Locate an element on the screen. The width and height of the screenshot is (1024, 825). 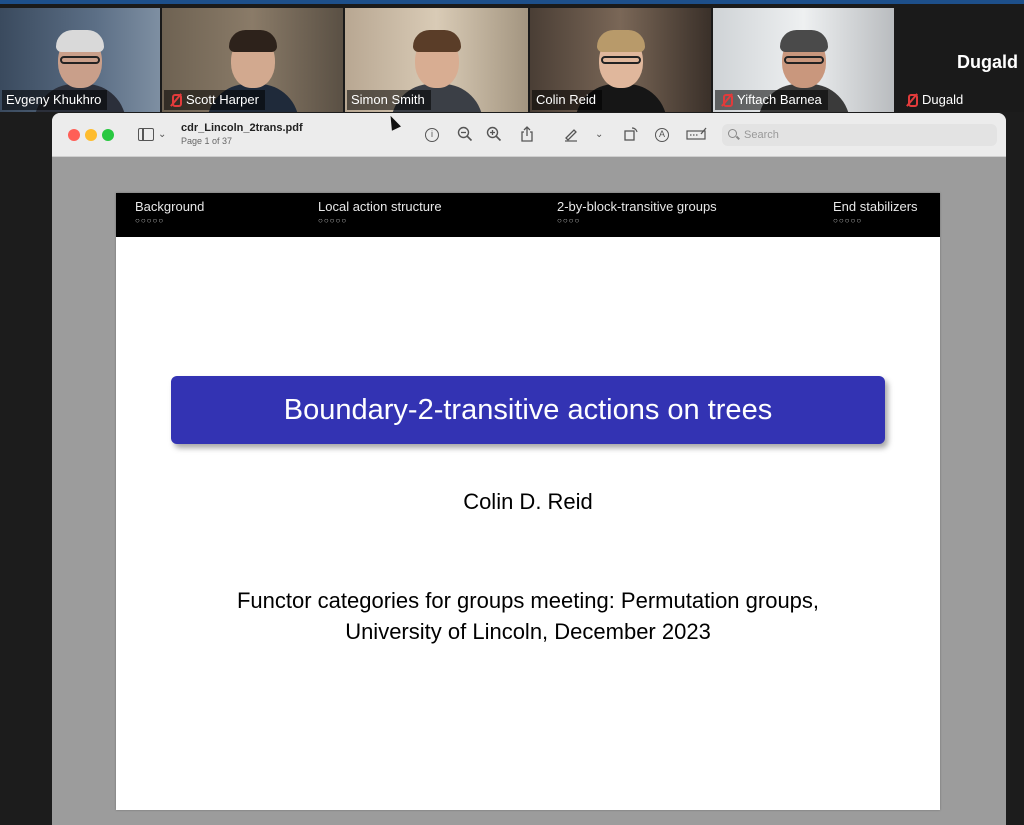
participant-nameplate: Simon Smith is located at coordinates (389, 100).